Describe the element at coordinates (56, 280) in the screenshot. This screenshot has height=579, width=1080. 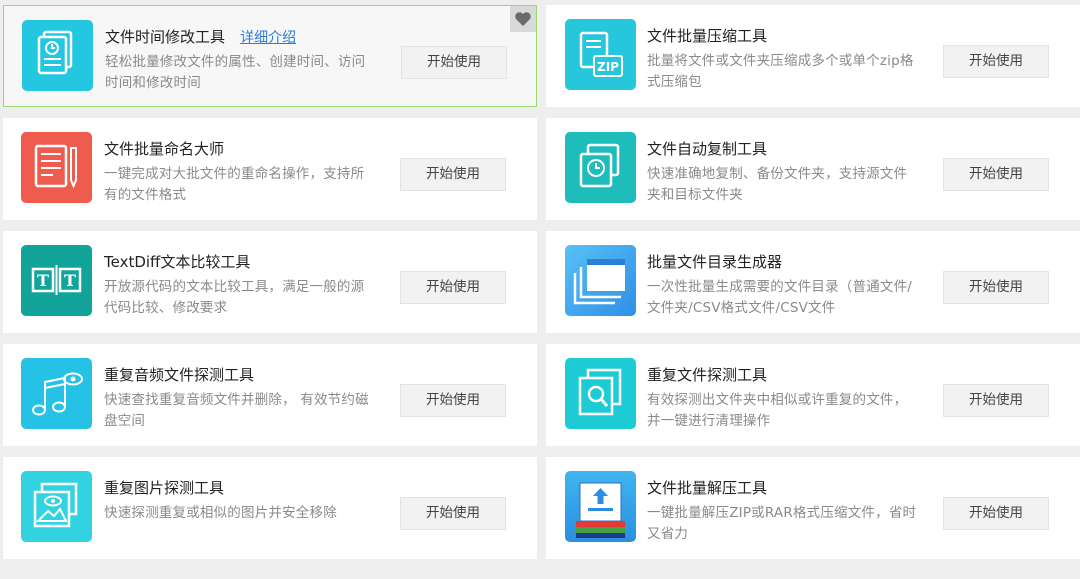
I see `text-compare-icon: T T` at that location.